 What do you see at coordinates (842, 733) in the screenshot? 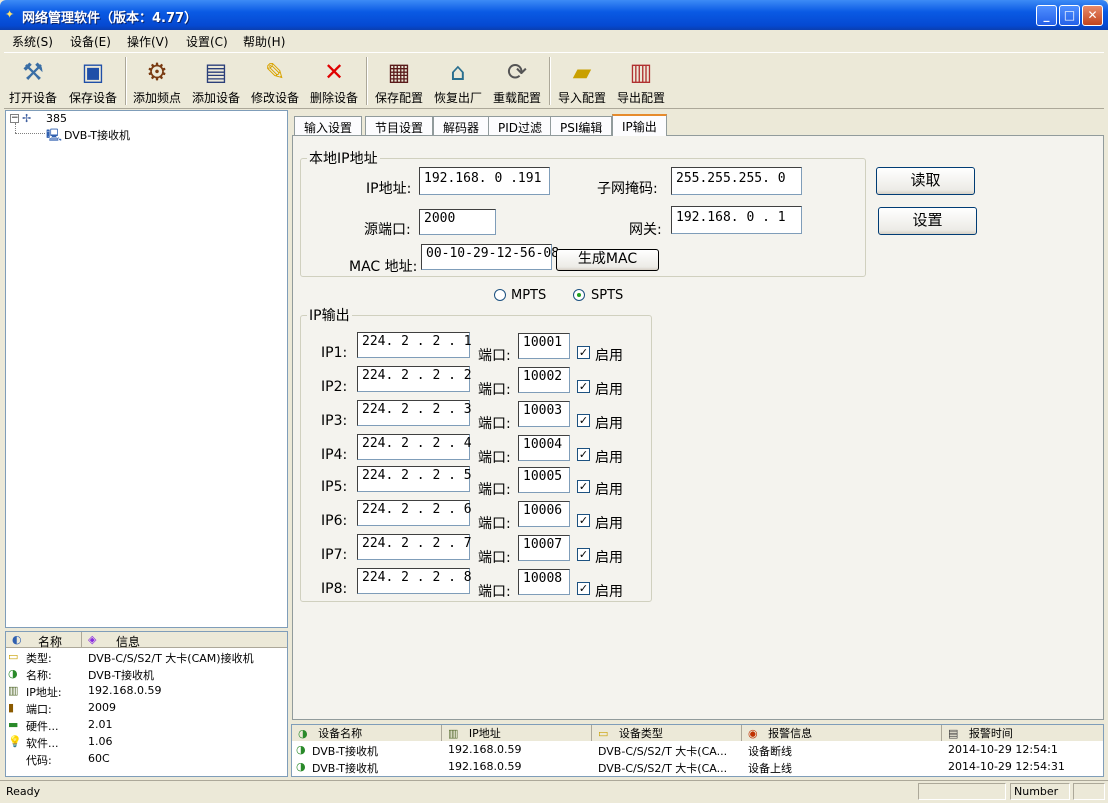
I see `alarm-col-alarm-info: ◉ 报警信息` at bounding box center [842, 733].